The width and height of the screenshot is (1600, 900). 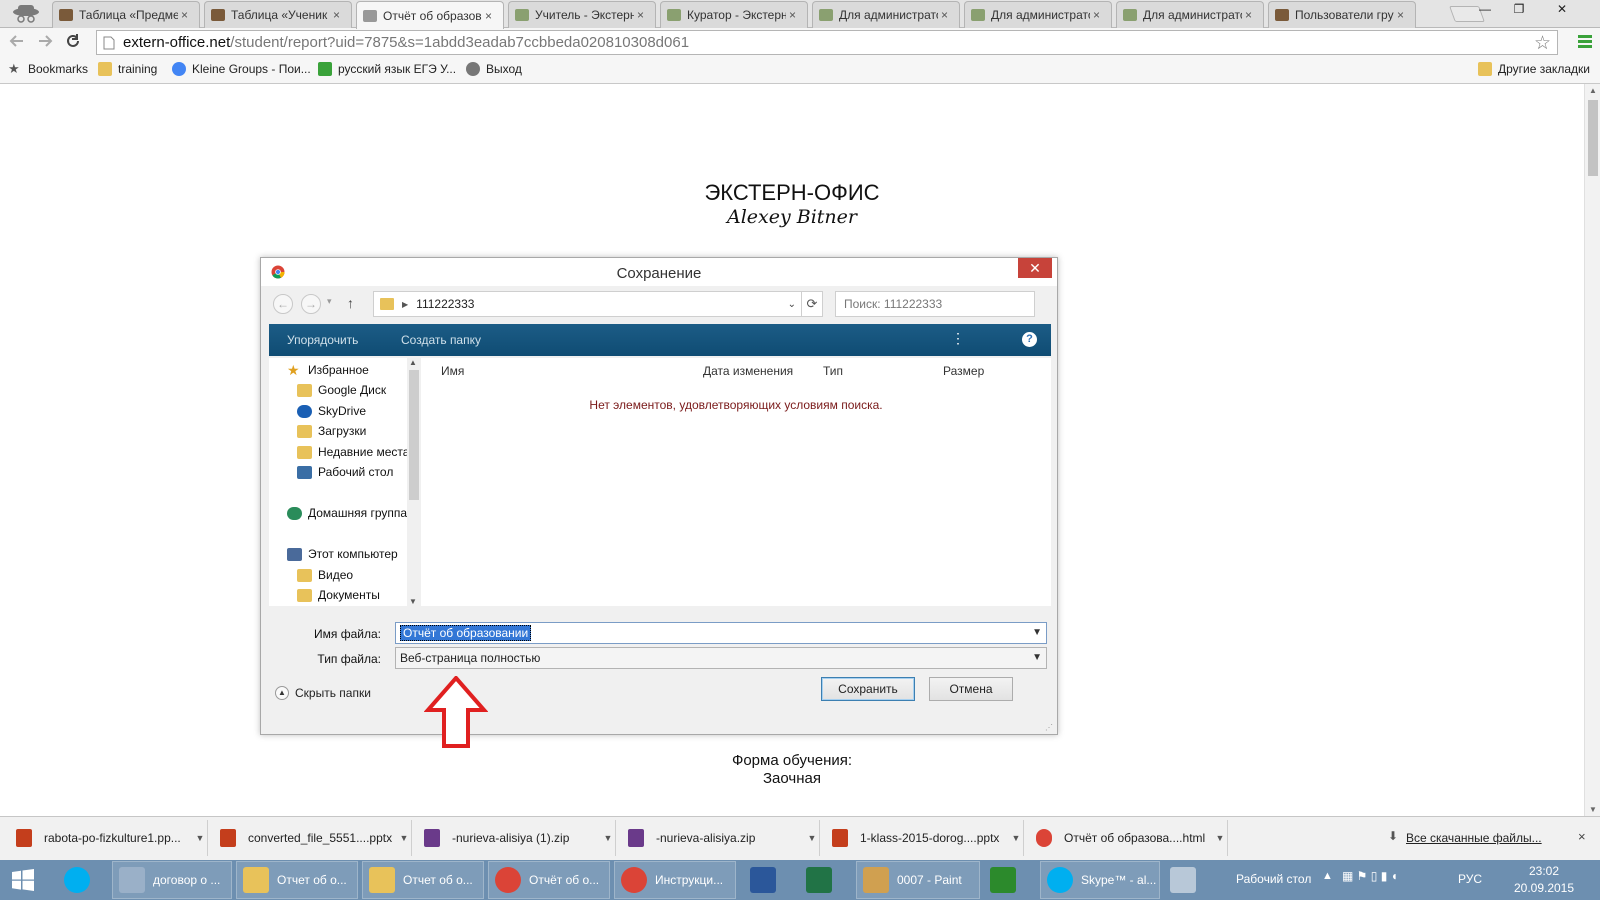 I want to click on language-indicator: РУС, so click(x=1470, y=879).